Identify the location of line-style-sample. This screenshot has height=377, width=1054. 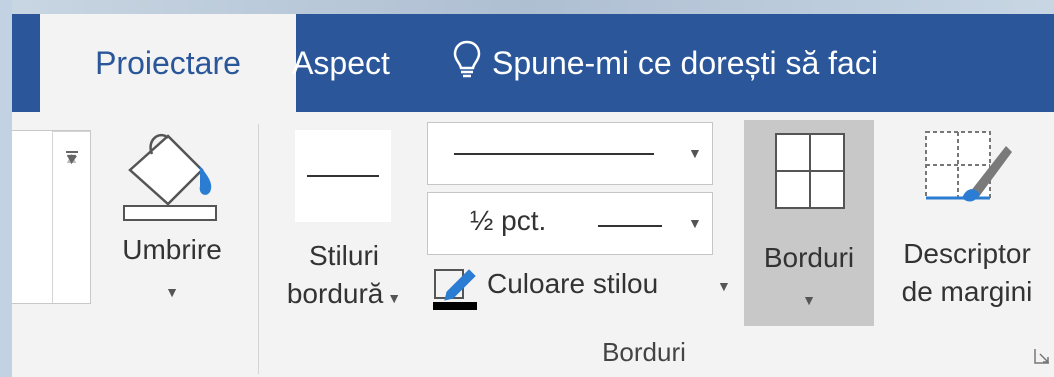
(554, 154).